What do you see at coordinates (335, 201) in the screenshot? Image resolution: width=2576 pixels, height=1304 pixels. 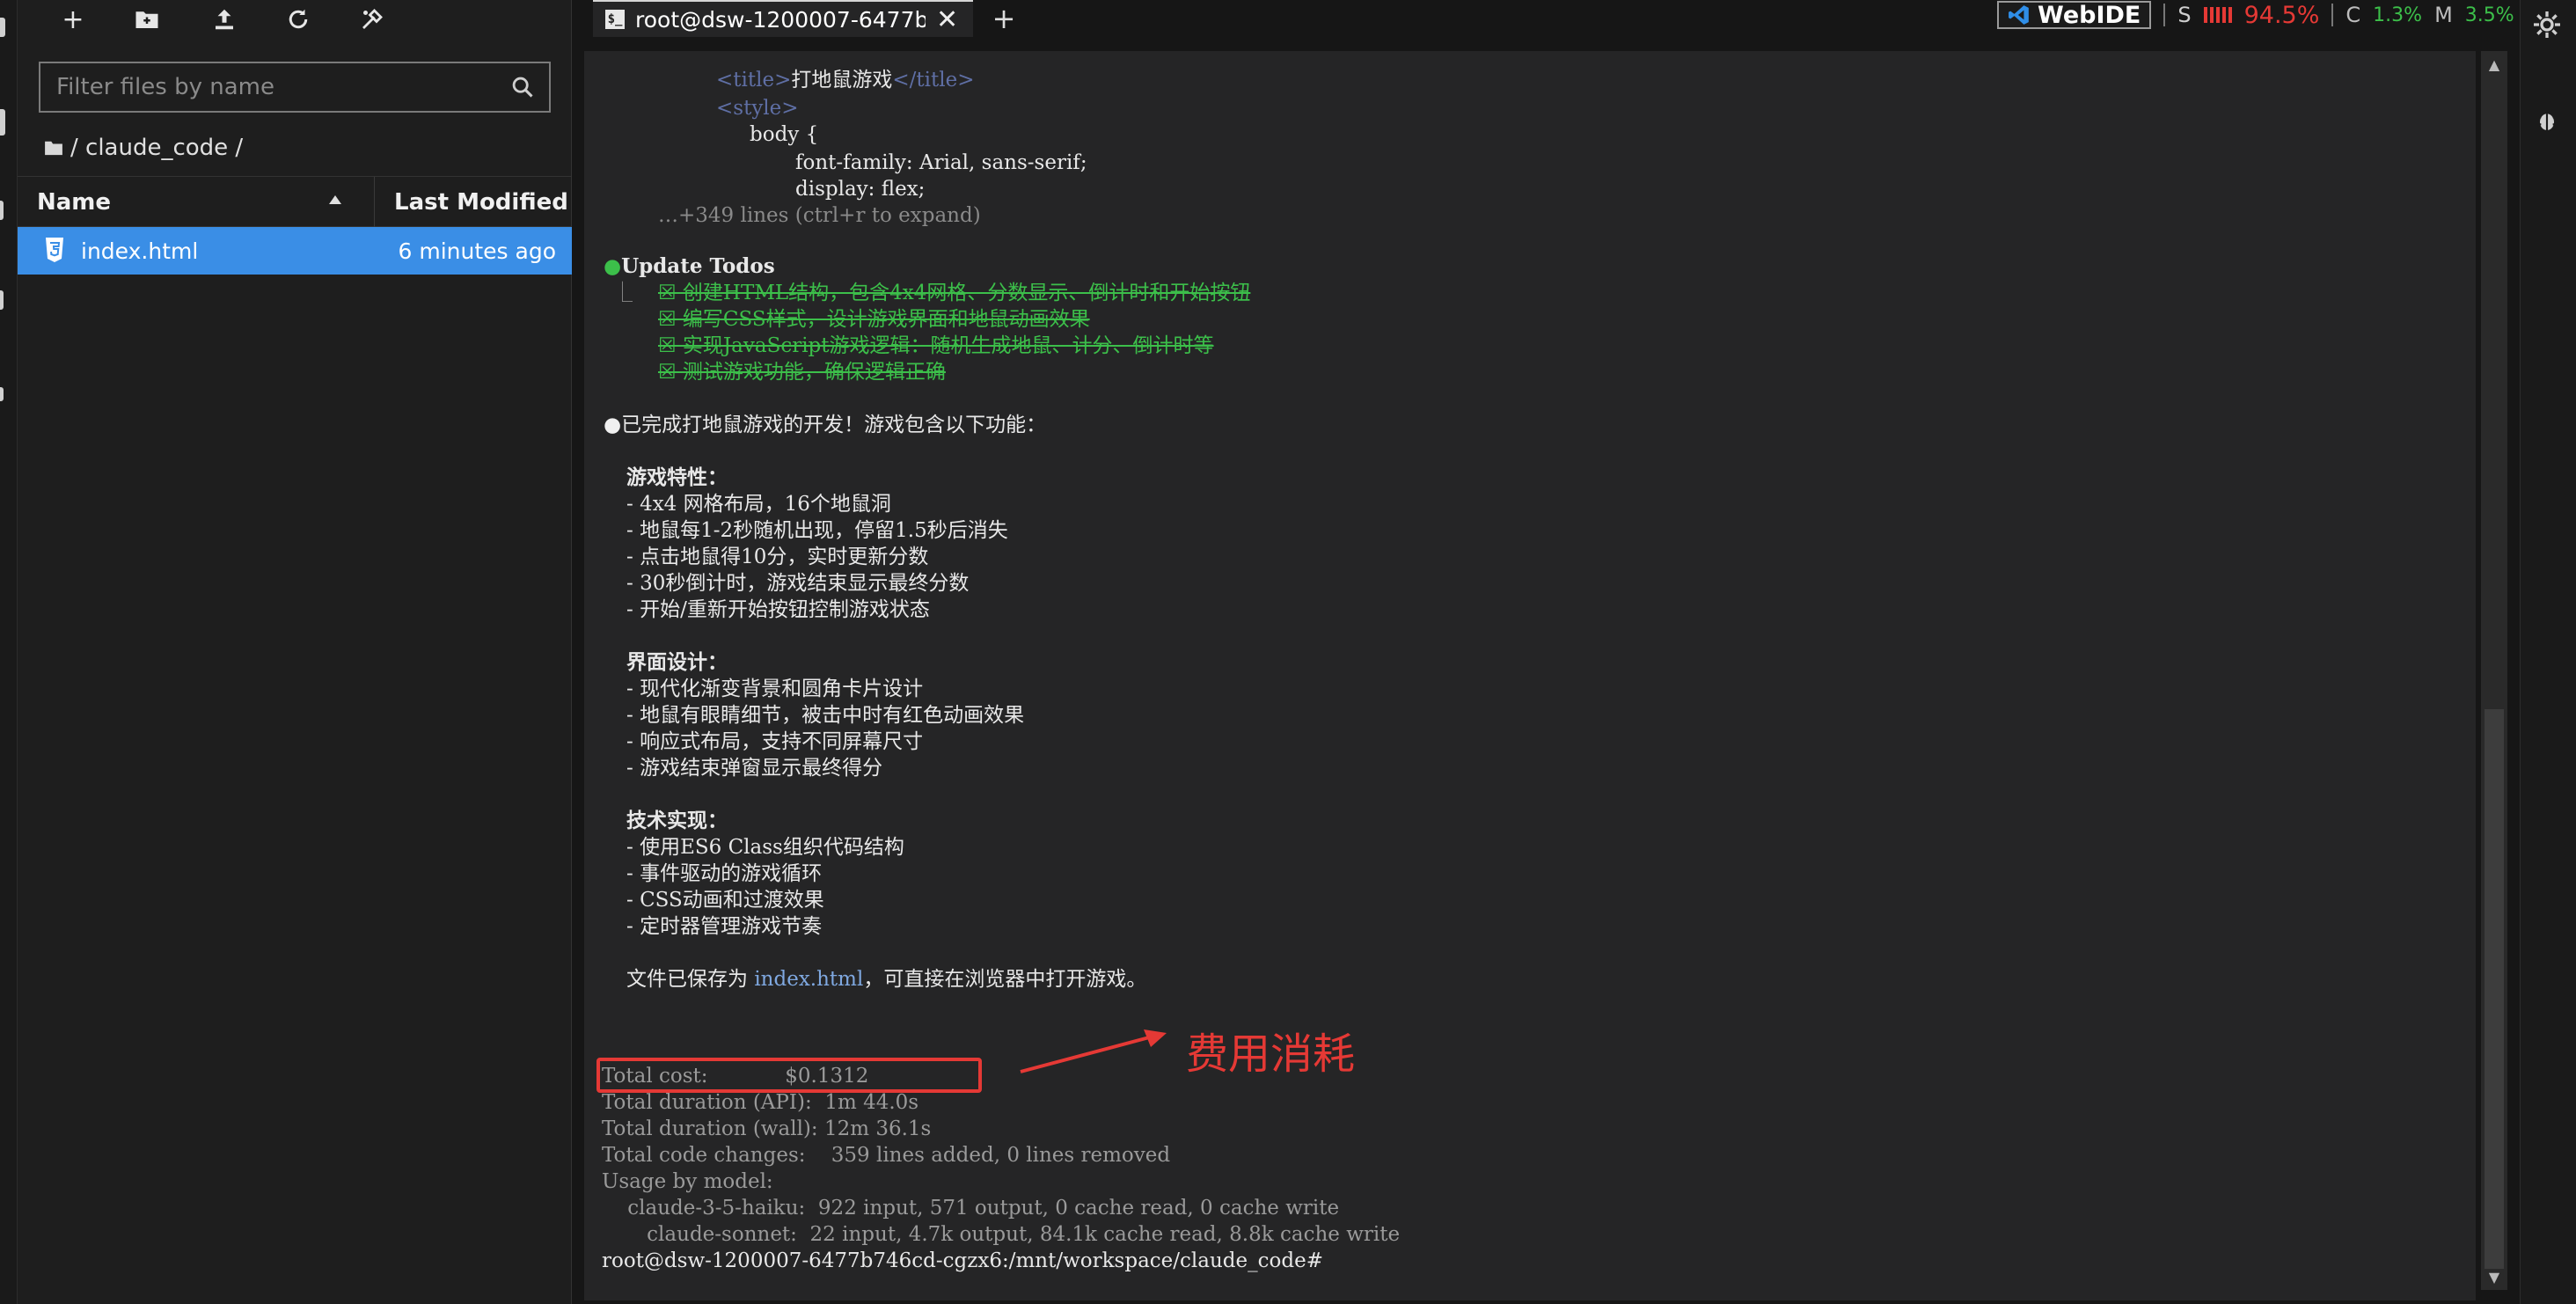 I see `sort-ascending-icon` at bounding box center [335, 201].